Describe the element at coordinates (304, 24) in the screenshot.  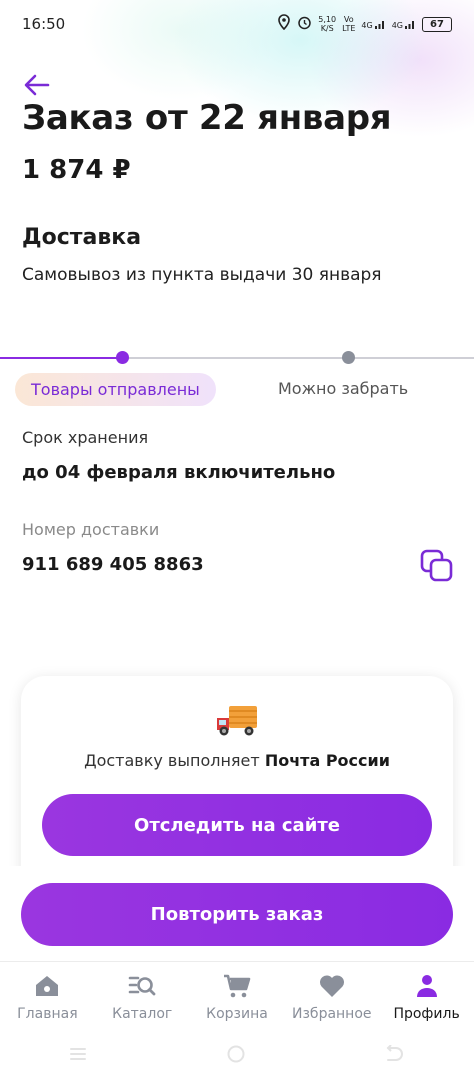
I see `alarm-icon` at that location.